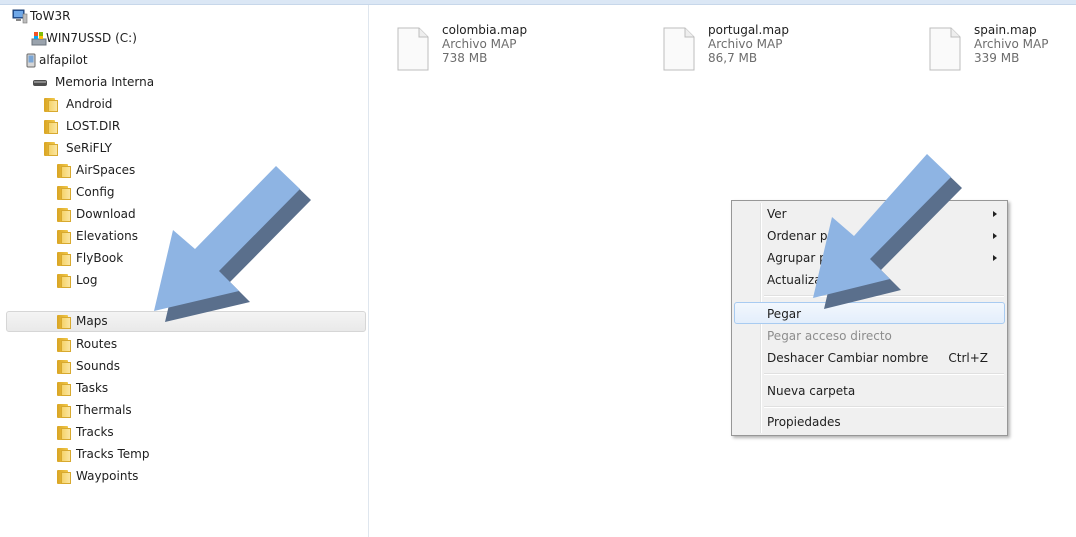 The width and height of the screenshot is (1076, 537). Describe the element at coordinates (803, 236) in the screenshot. I see `menu-item-label: Ordenar por` at that location.